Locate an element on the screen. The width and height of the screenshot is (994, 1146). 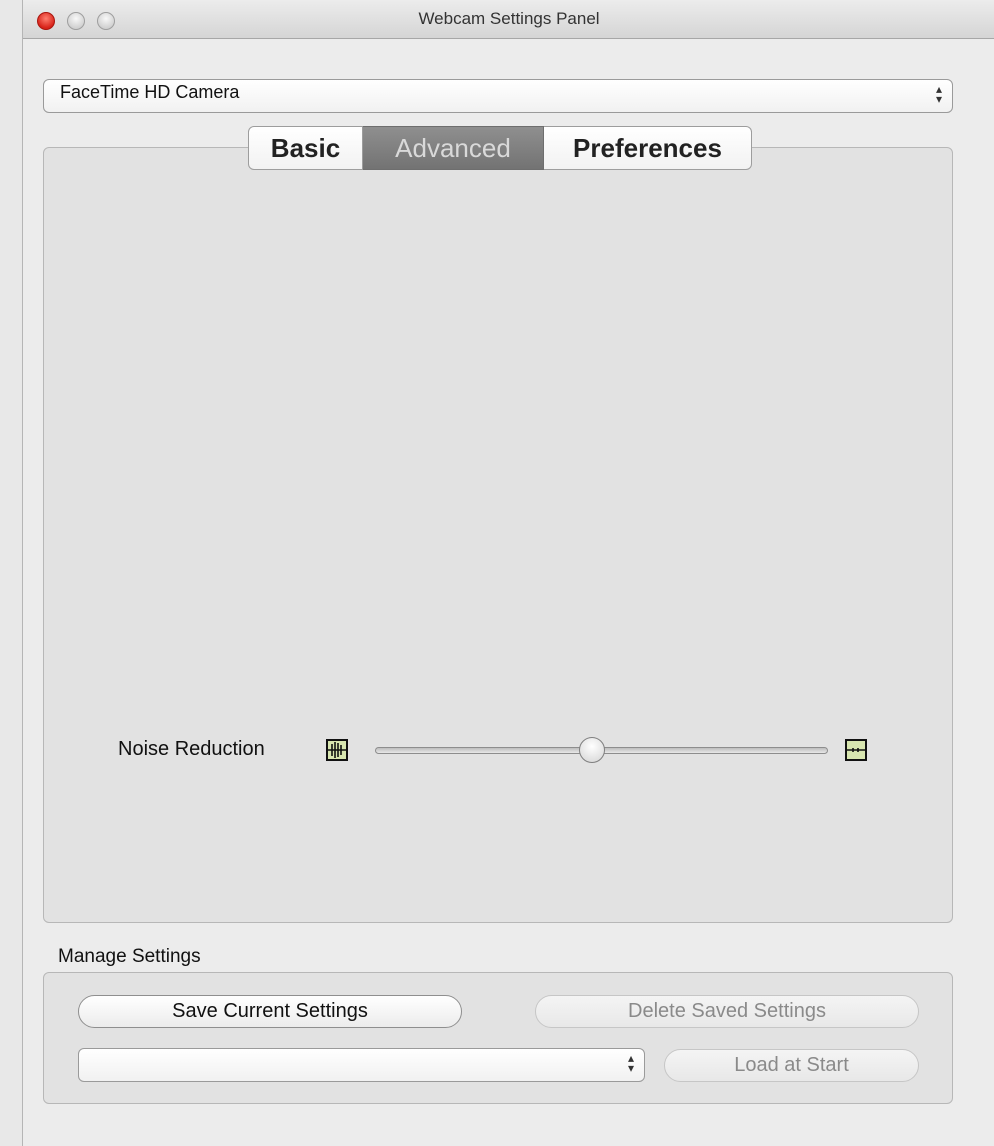
camera-select-value: FaceTime HD Camera is located at coordinates (150, 92).